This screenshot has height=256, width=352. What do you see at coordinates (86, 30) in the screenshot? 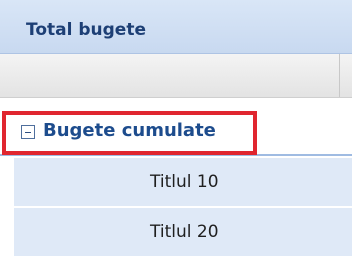
I see `panel-title: Total bugete` at bounding box center [86, 30].